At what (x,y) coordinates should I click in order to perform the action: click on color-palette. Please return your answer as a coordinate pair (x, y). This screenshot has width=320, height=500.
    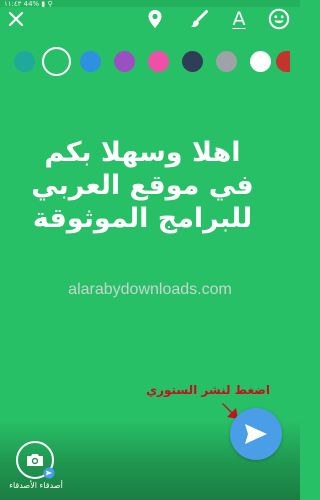
    Looking at the image, I should click on (151, 61).